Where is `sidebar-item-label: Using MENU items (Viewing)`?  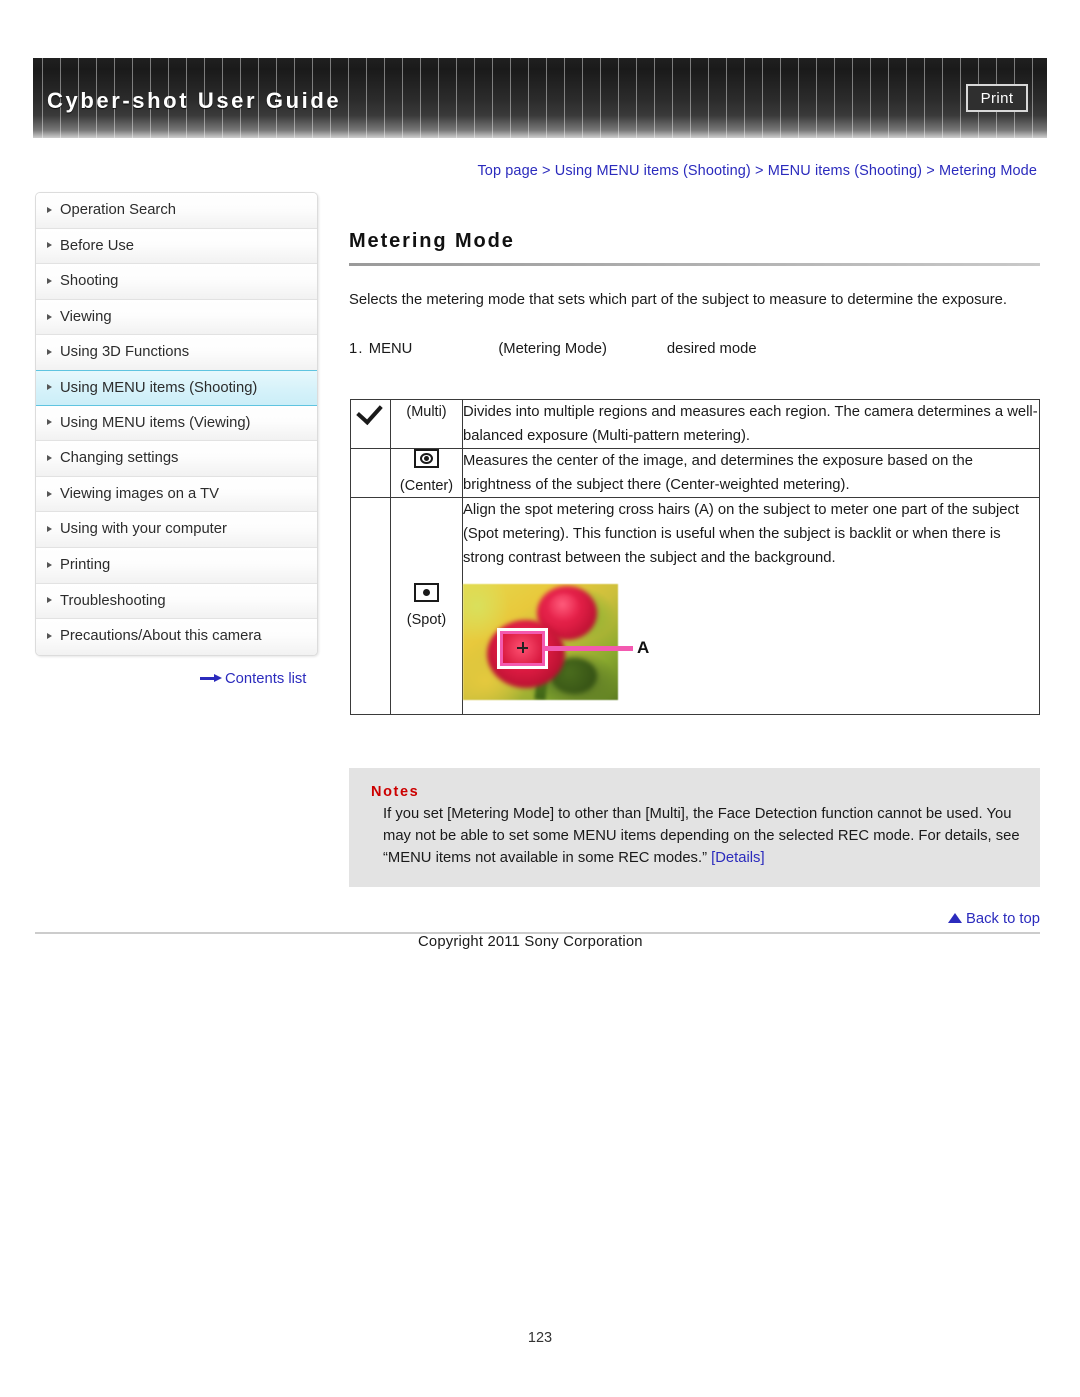 sidebar-item-label: Using MENU items (Viewing) is located at coordinates (155, 422).